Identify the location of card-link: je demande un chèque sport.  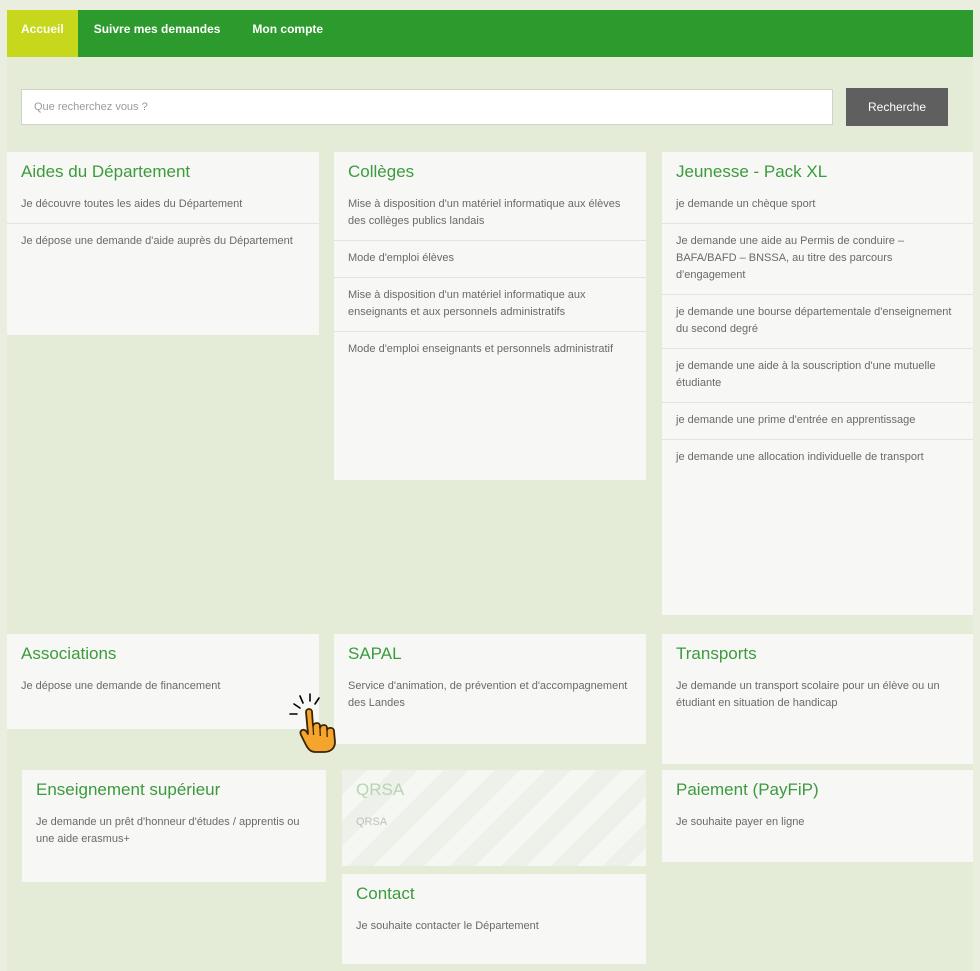
(817, 208).